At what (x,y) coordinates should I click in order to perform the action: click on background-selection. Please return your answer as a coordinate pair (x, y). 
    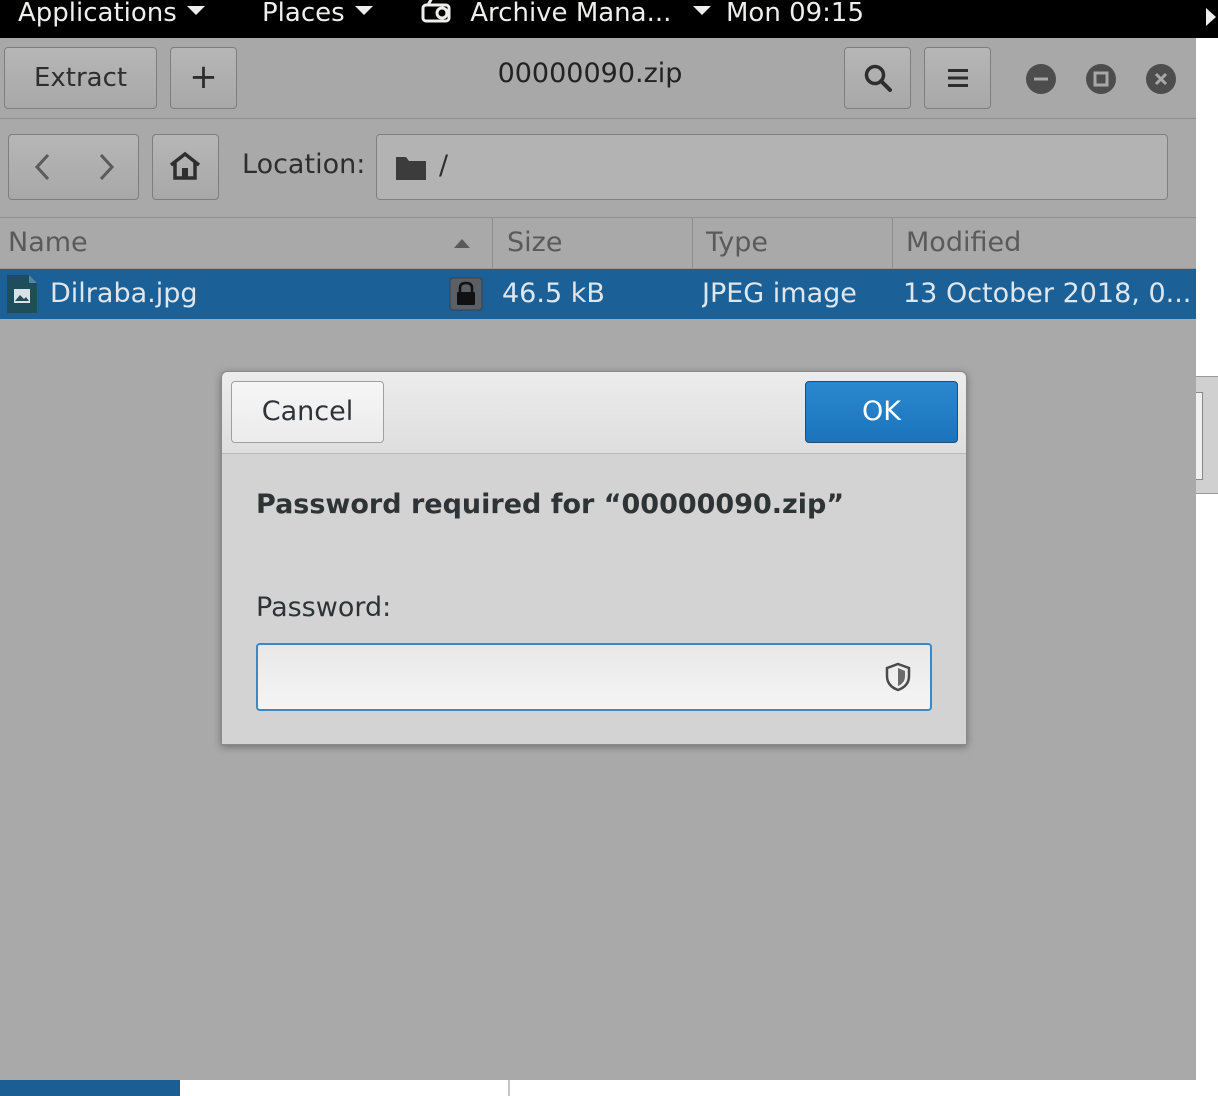
    Looking at the image, I should click on (90, 1088).